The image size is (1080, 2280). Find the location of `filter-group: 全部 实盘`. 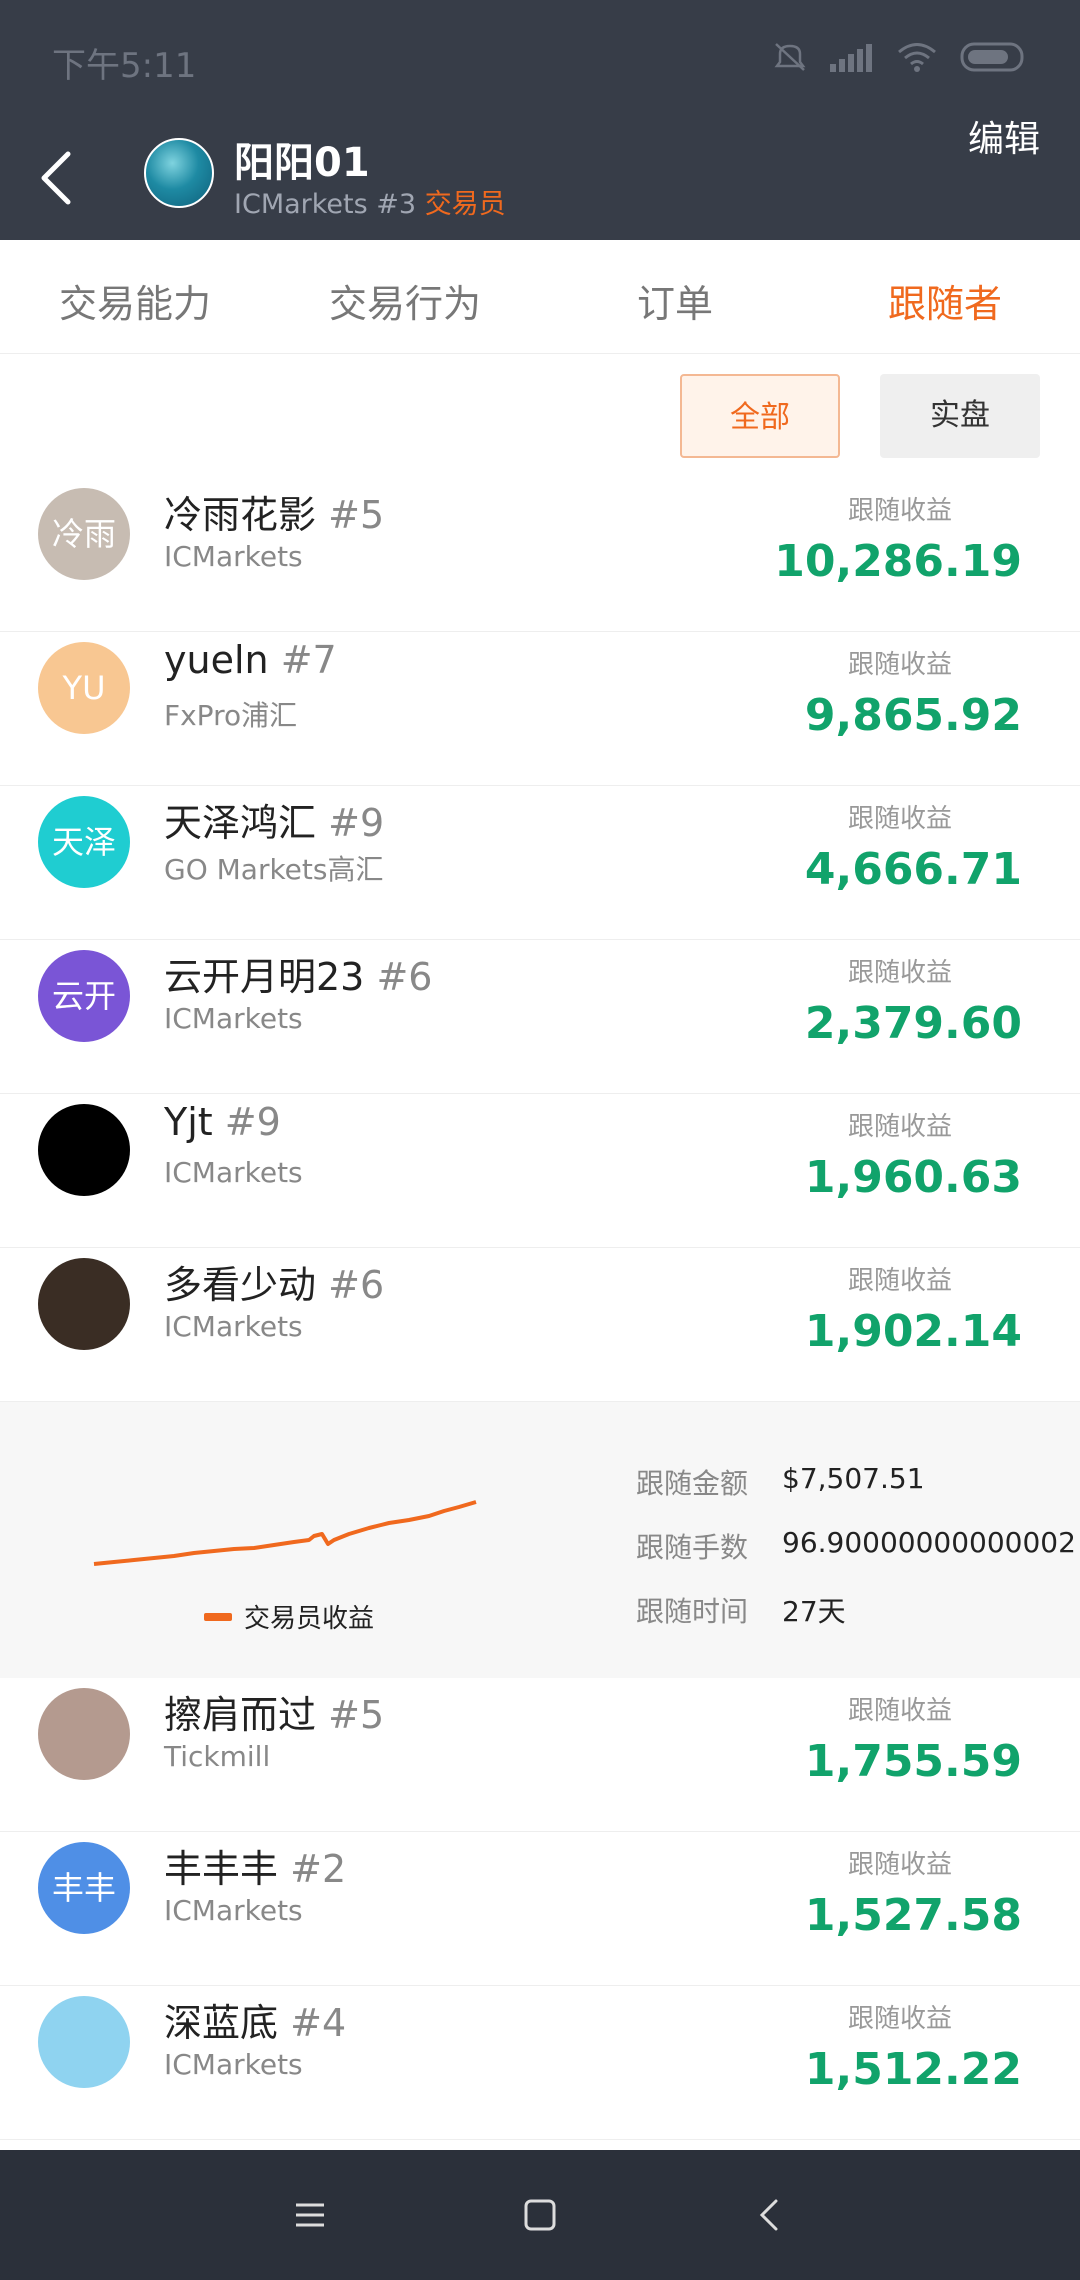

filter-group: 全部 实盘 is located at coordinates (860, 416).